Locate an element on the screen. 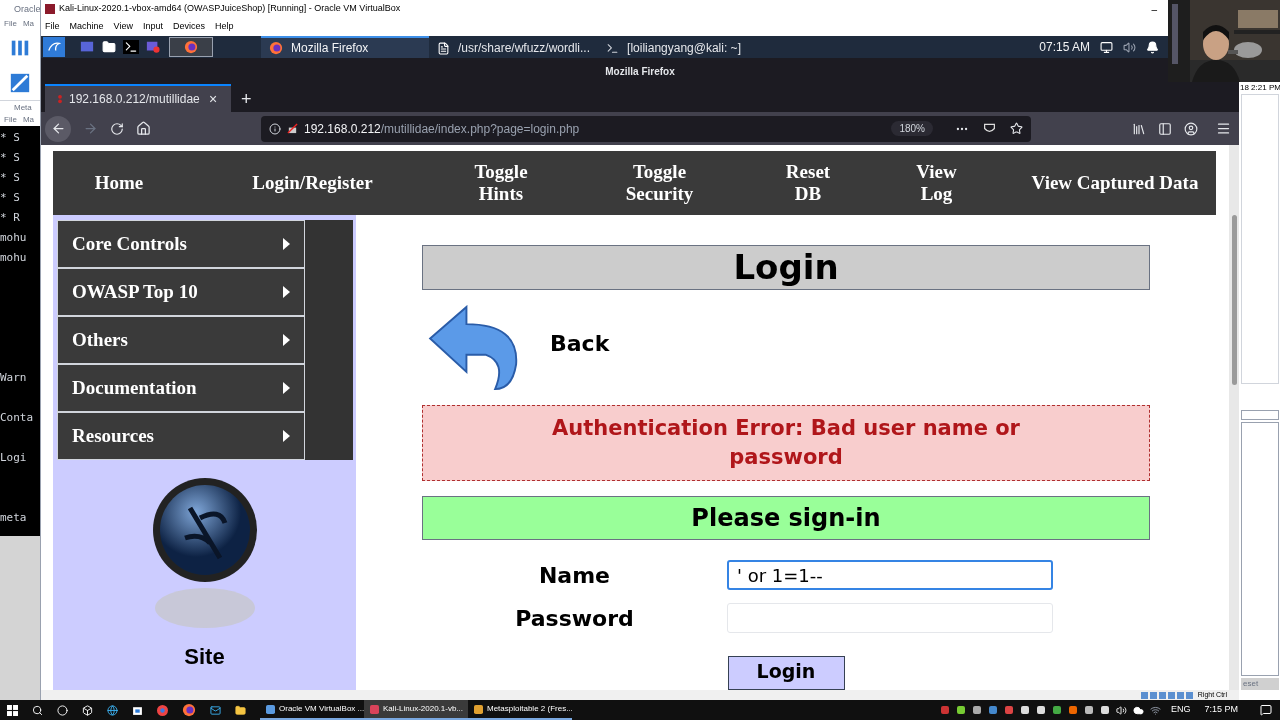 The height and width of the screenshot is (720, 1280). close-icon: × is located at coordinates (213, 99).